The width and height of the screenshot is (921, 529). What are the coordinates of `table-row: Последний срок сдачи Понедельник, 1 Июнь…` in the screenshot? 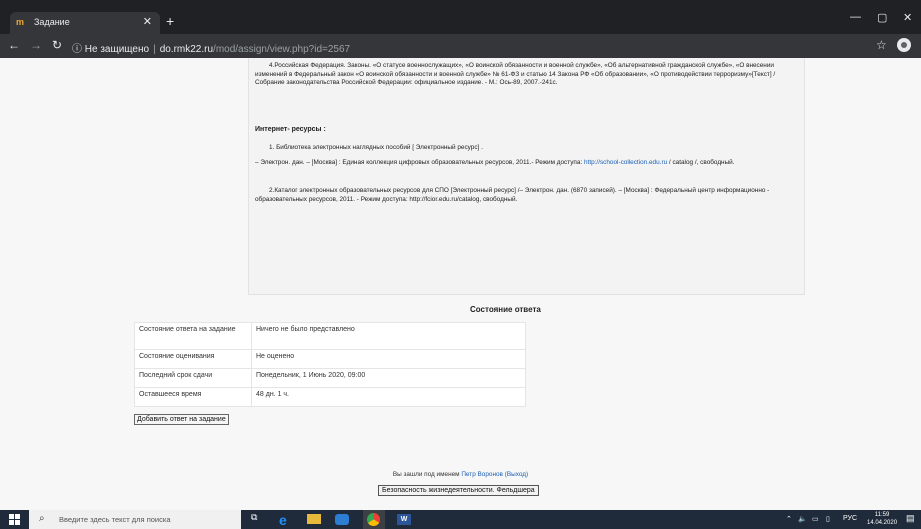 It's located at (330, 378).